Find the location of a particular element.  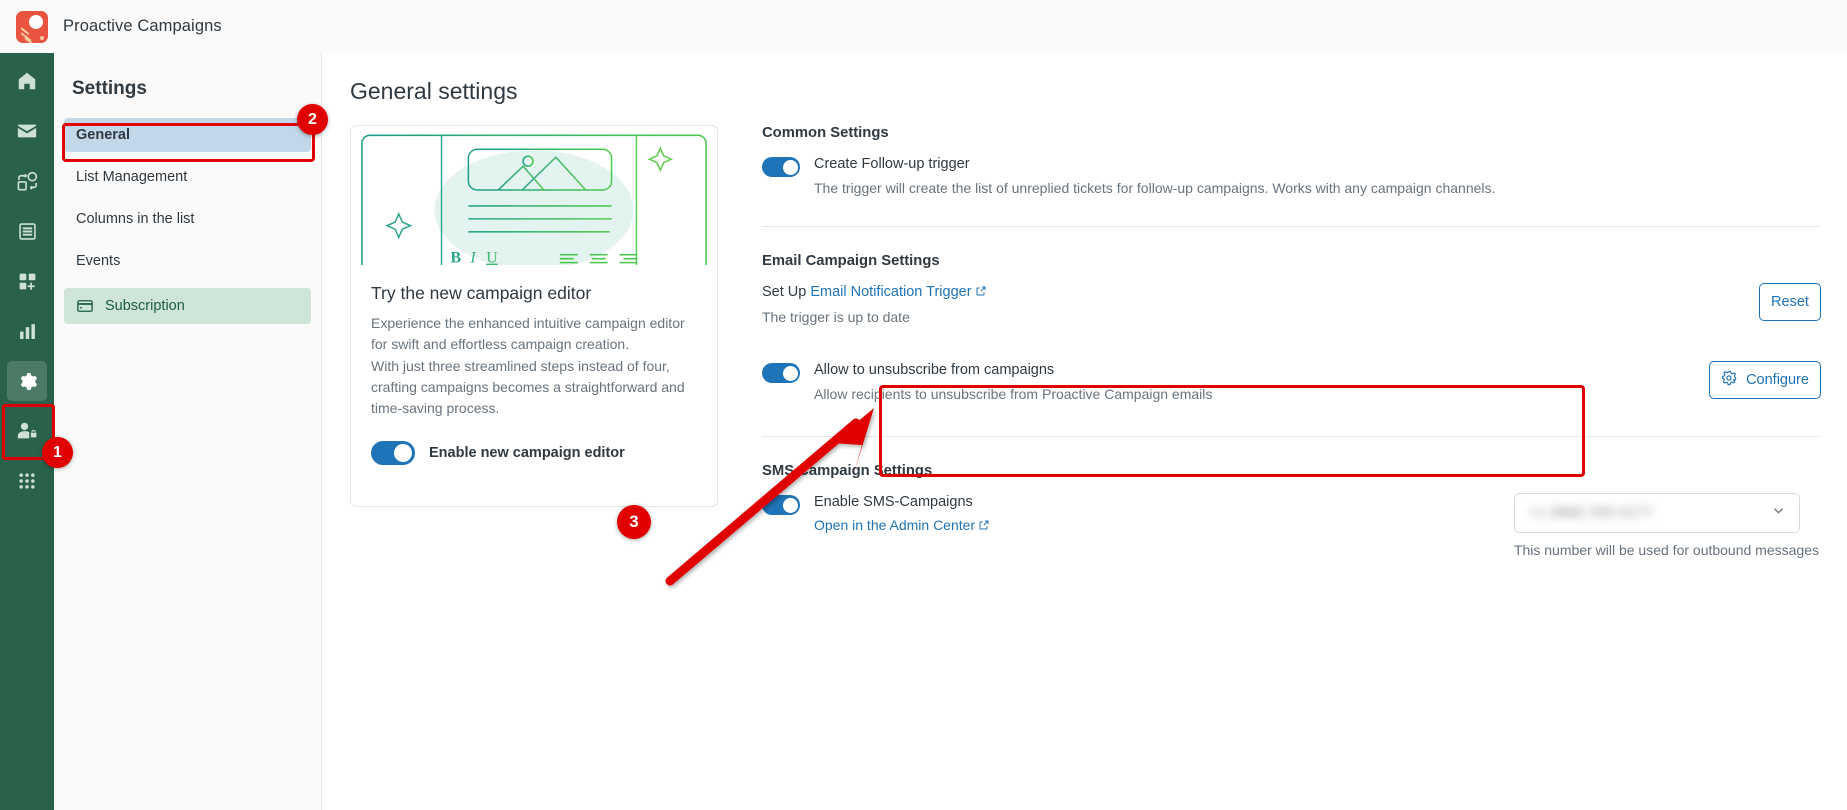

settings-sidebar-title: Settings is located at coordinates (109, 88).